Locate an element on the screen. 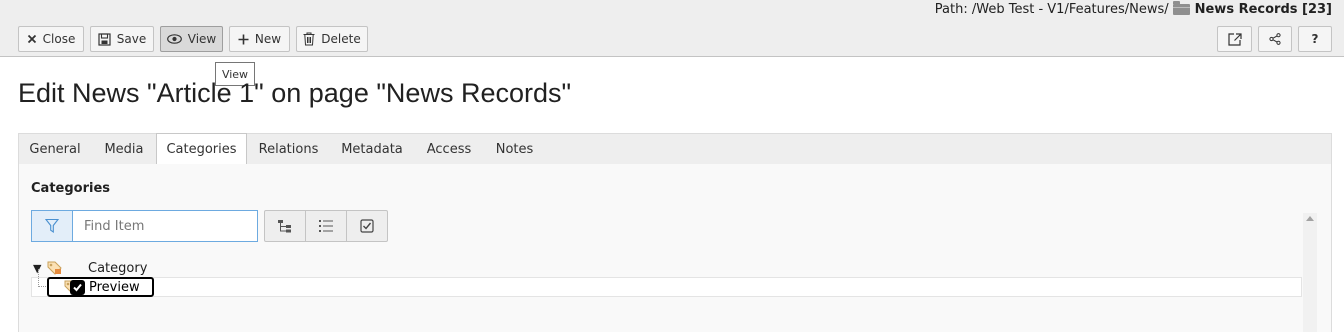 The width and height of the screenshot is (1344, 332). tab-notes: Notes is located at coordinates (514, 149).